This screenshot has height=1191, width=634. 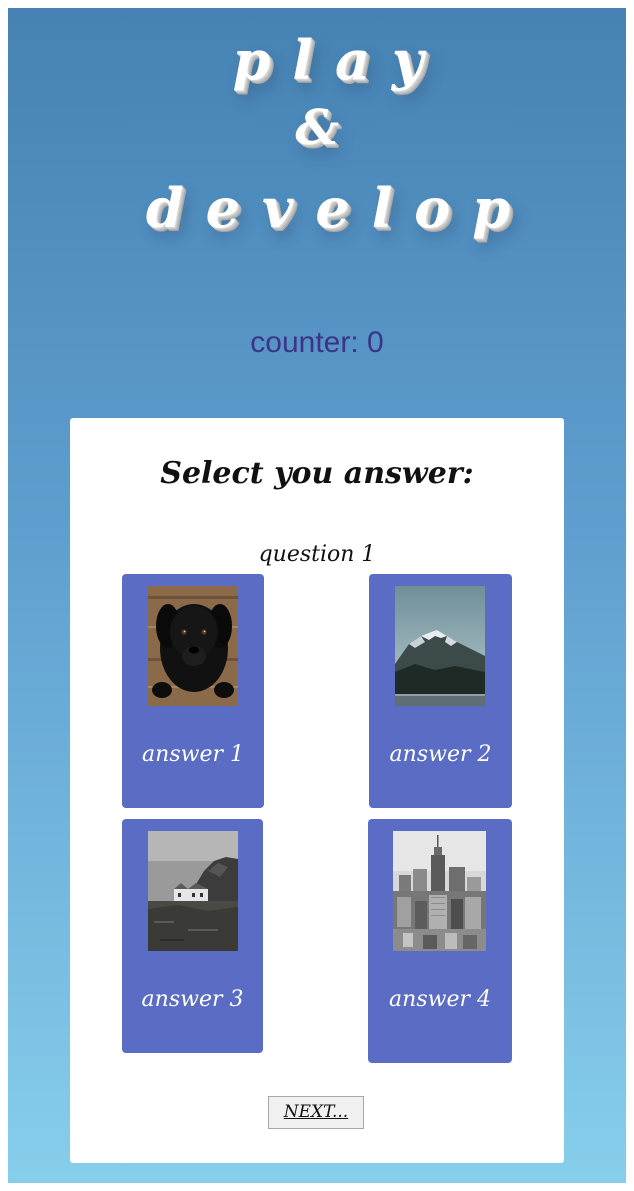 I want to click on answer-option-1: answer 1, so click(x=193, y=691).